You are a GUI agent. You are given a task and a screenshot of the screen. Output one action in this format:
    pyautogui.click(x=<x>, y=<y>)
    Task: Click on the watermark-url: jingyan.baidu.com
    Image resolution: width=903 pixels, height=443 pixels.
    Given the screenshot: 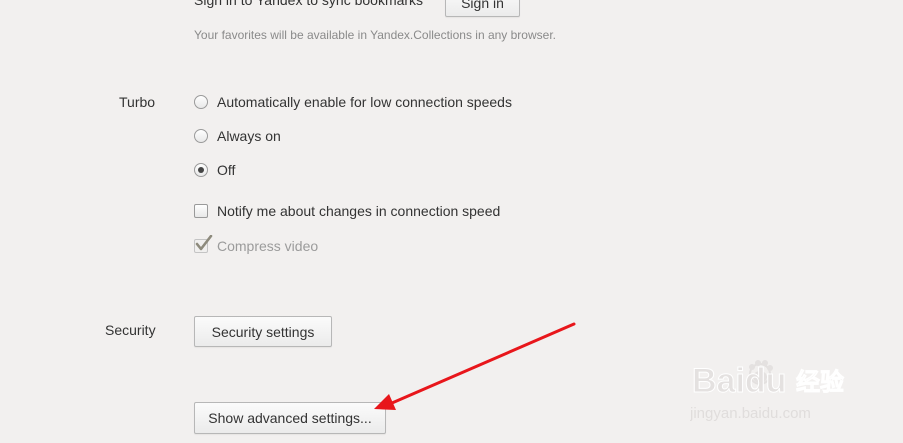 What is the action you would take?
    pyautogui.click(x=750, y=413)
    